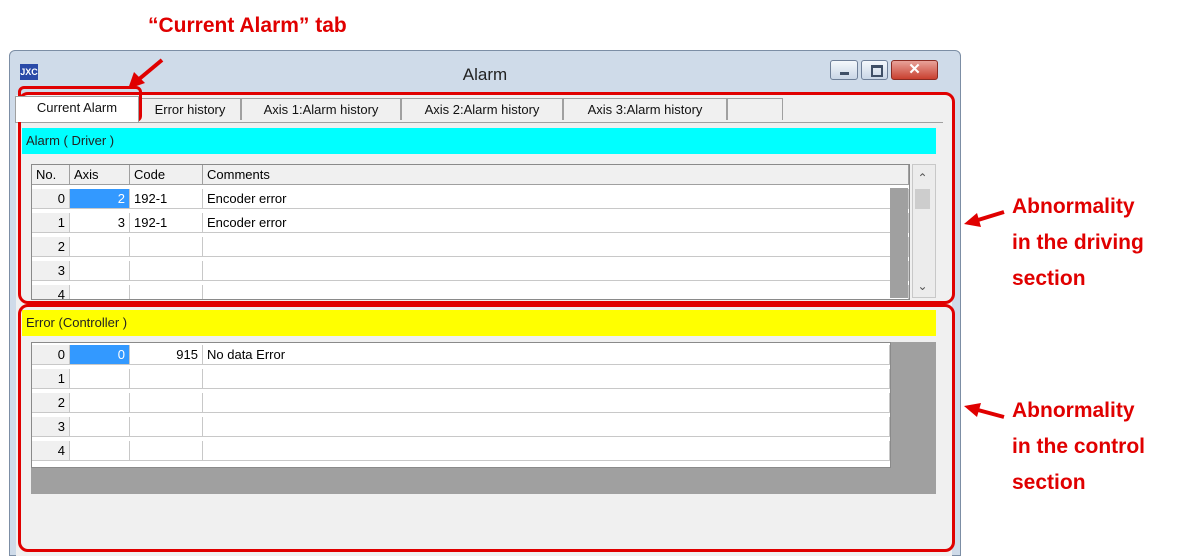 This screenshot has height=556, width=1194. What do you see at coordinates (984, 411) in the screenshot?
I see `control-callout-arrow-icon` at bounding box center [984, 411].